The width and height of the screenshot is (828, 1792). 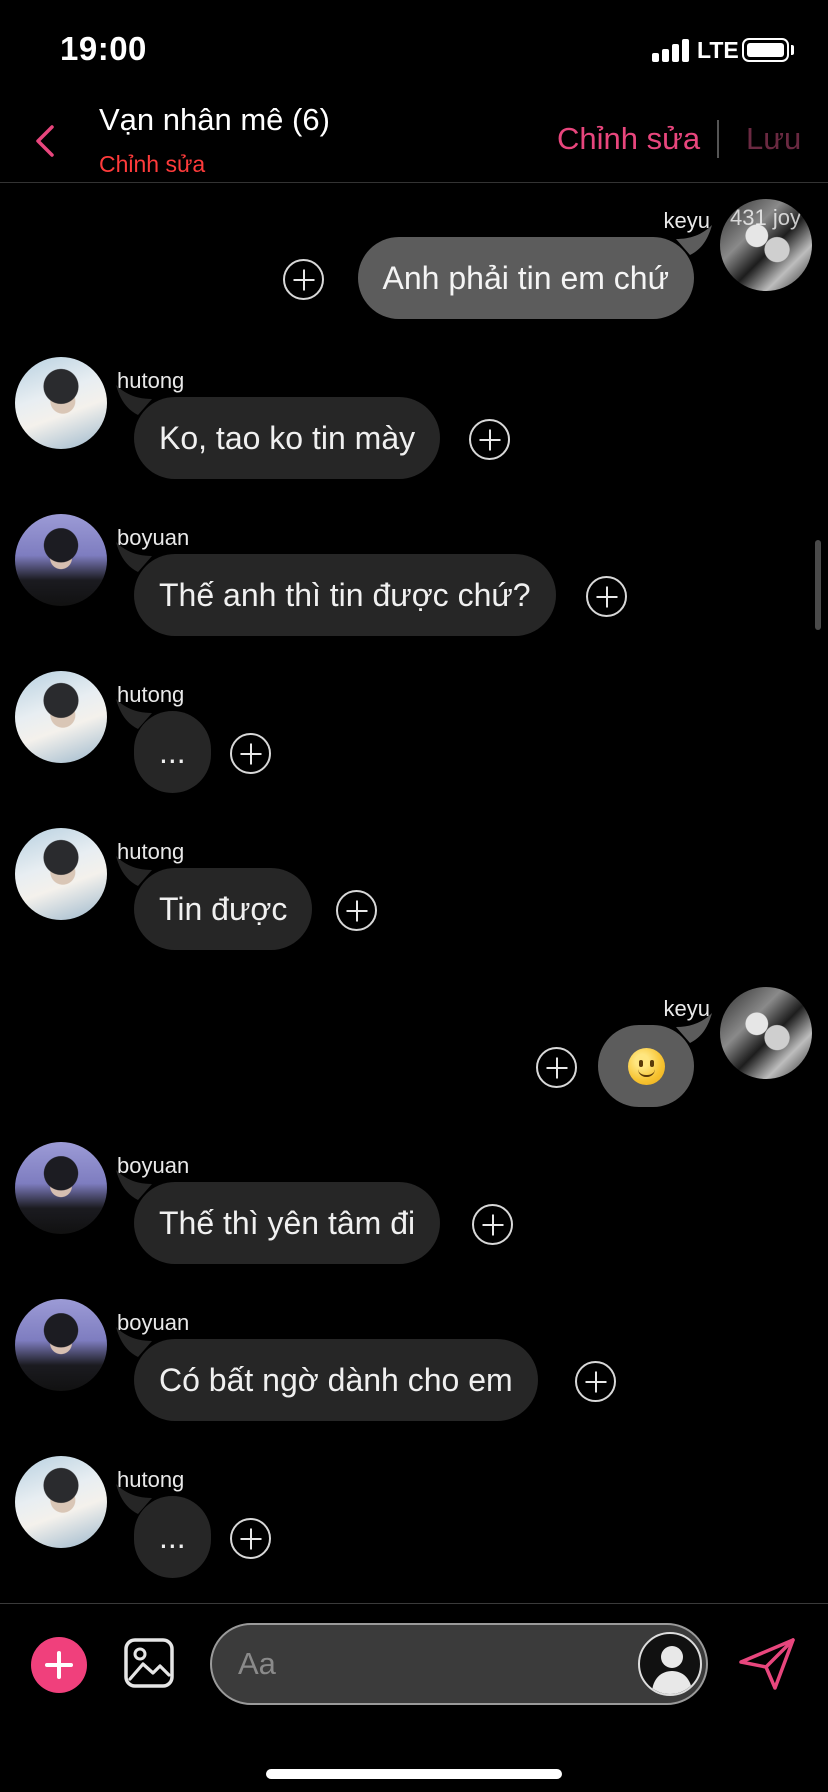 What do you see at coordinates (672, 1670) in the screenshot?
I see `user-silhouette-icon` at bounding box center [672, 1670].